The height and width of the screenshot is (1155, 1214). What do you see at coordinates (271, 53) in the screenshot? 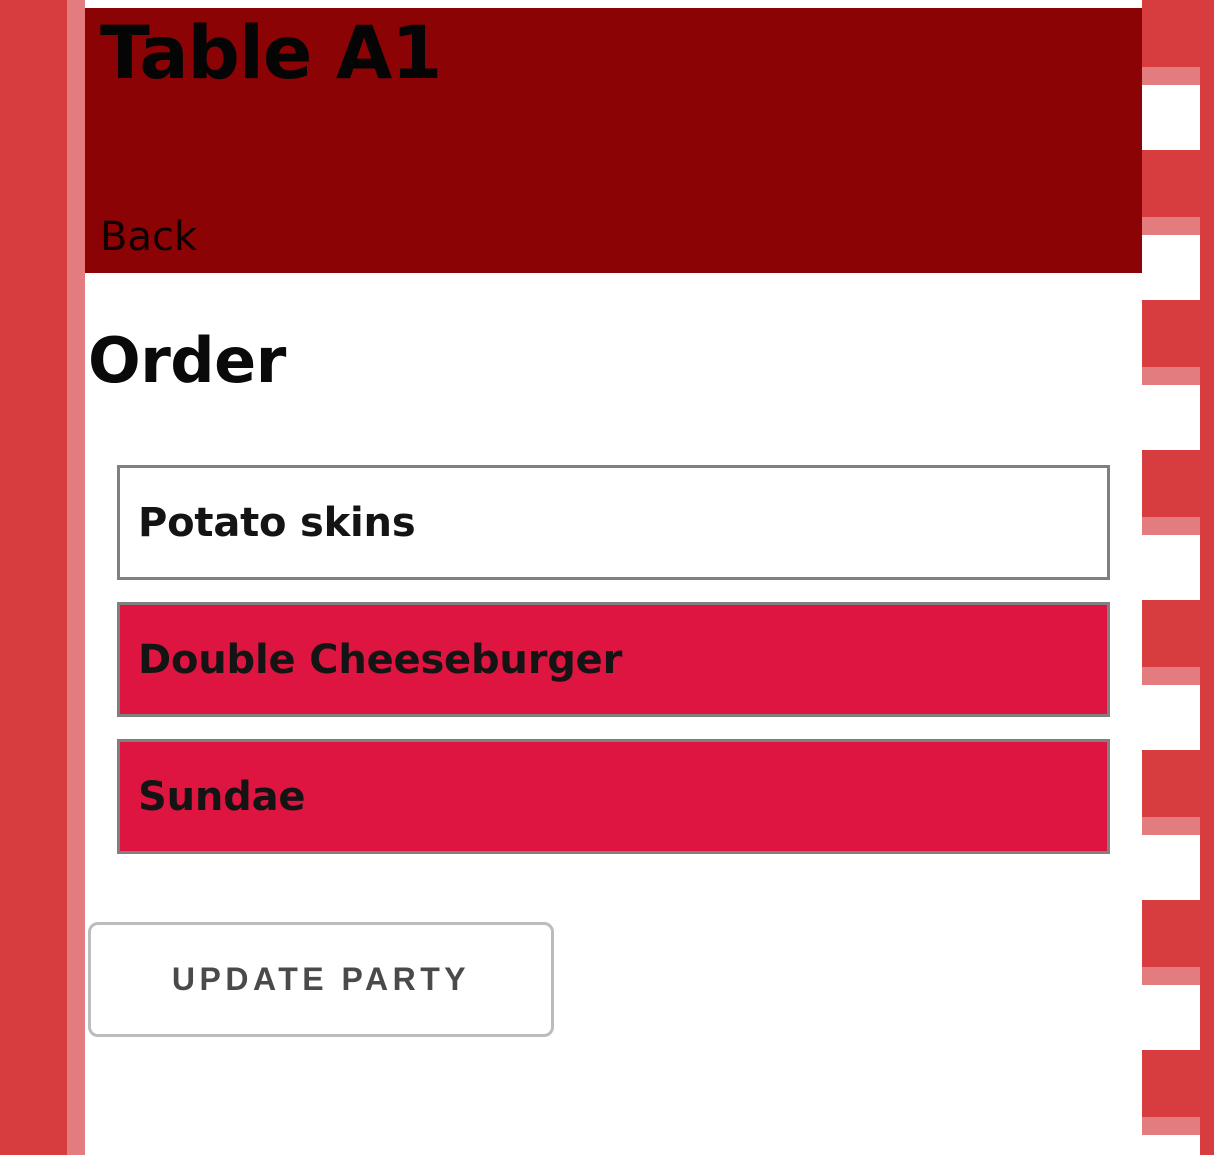
I see `page-title: Table A1` at bounding box center [271, 53].